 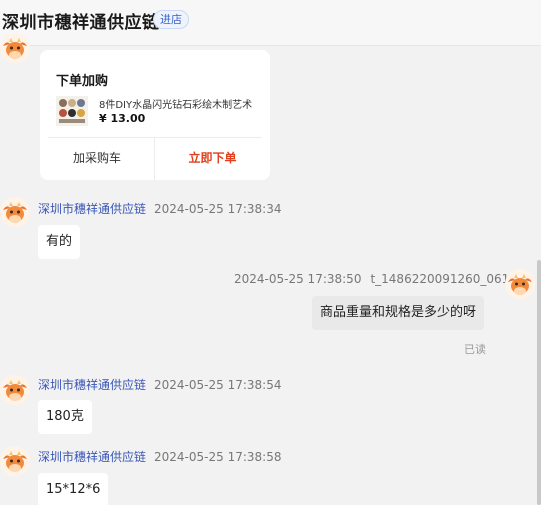 What do you see at coordinates (155, 115) in the screenshot?
I see `order-card: 下单加购 8件DIY水晶闪光钻石彩绘木制艺术 ¥ 13.00 加采购车 立即下单` at bounding box center [155, 115].